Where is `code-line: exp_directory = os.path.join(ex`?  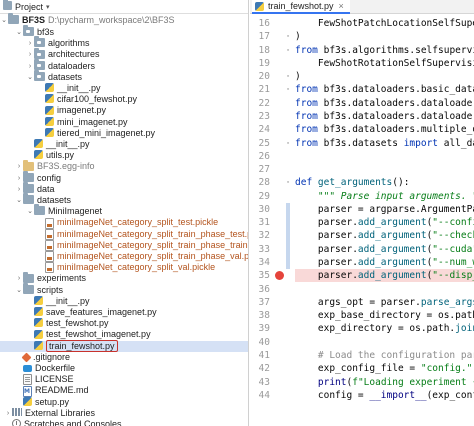 code-line: exp_directory = os.path.join(ex is located at coordinates (384, 328).